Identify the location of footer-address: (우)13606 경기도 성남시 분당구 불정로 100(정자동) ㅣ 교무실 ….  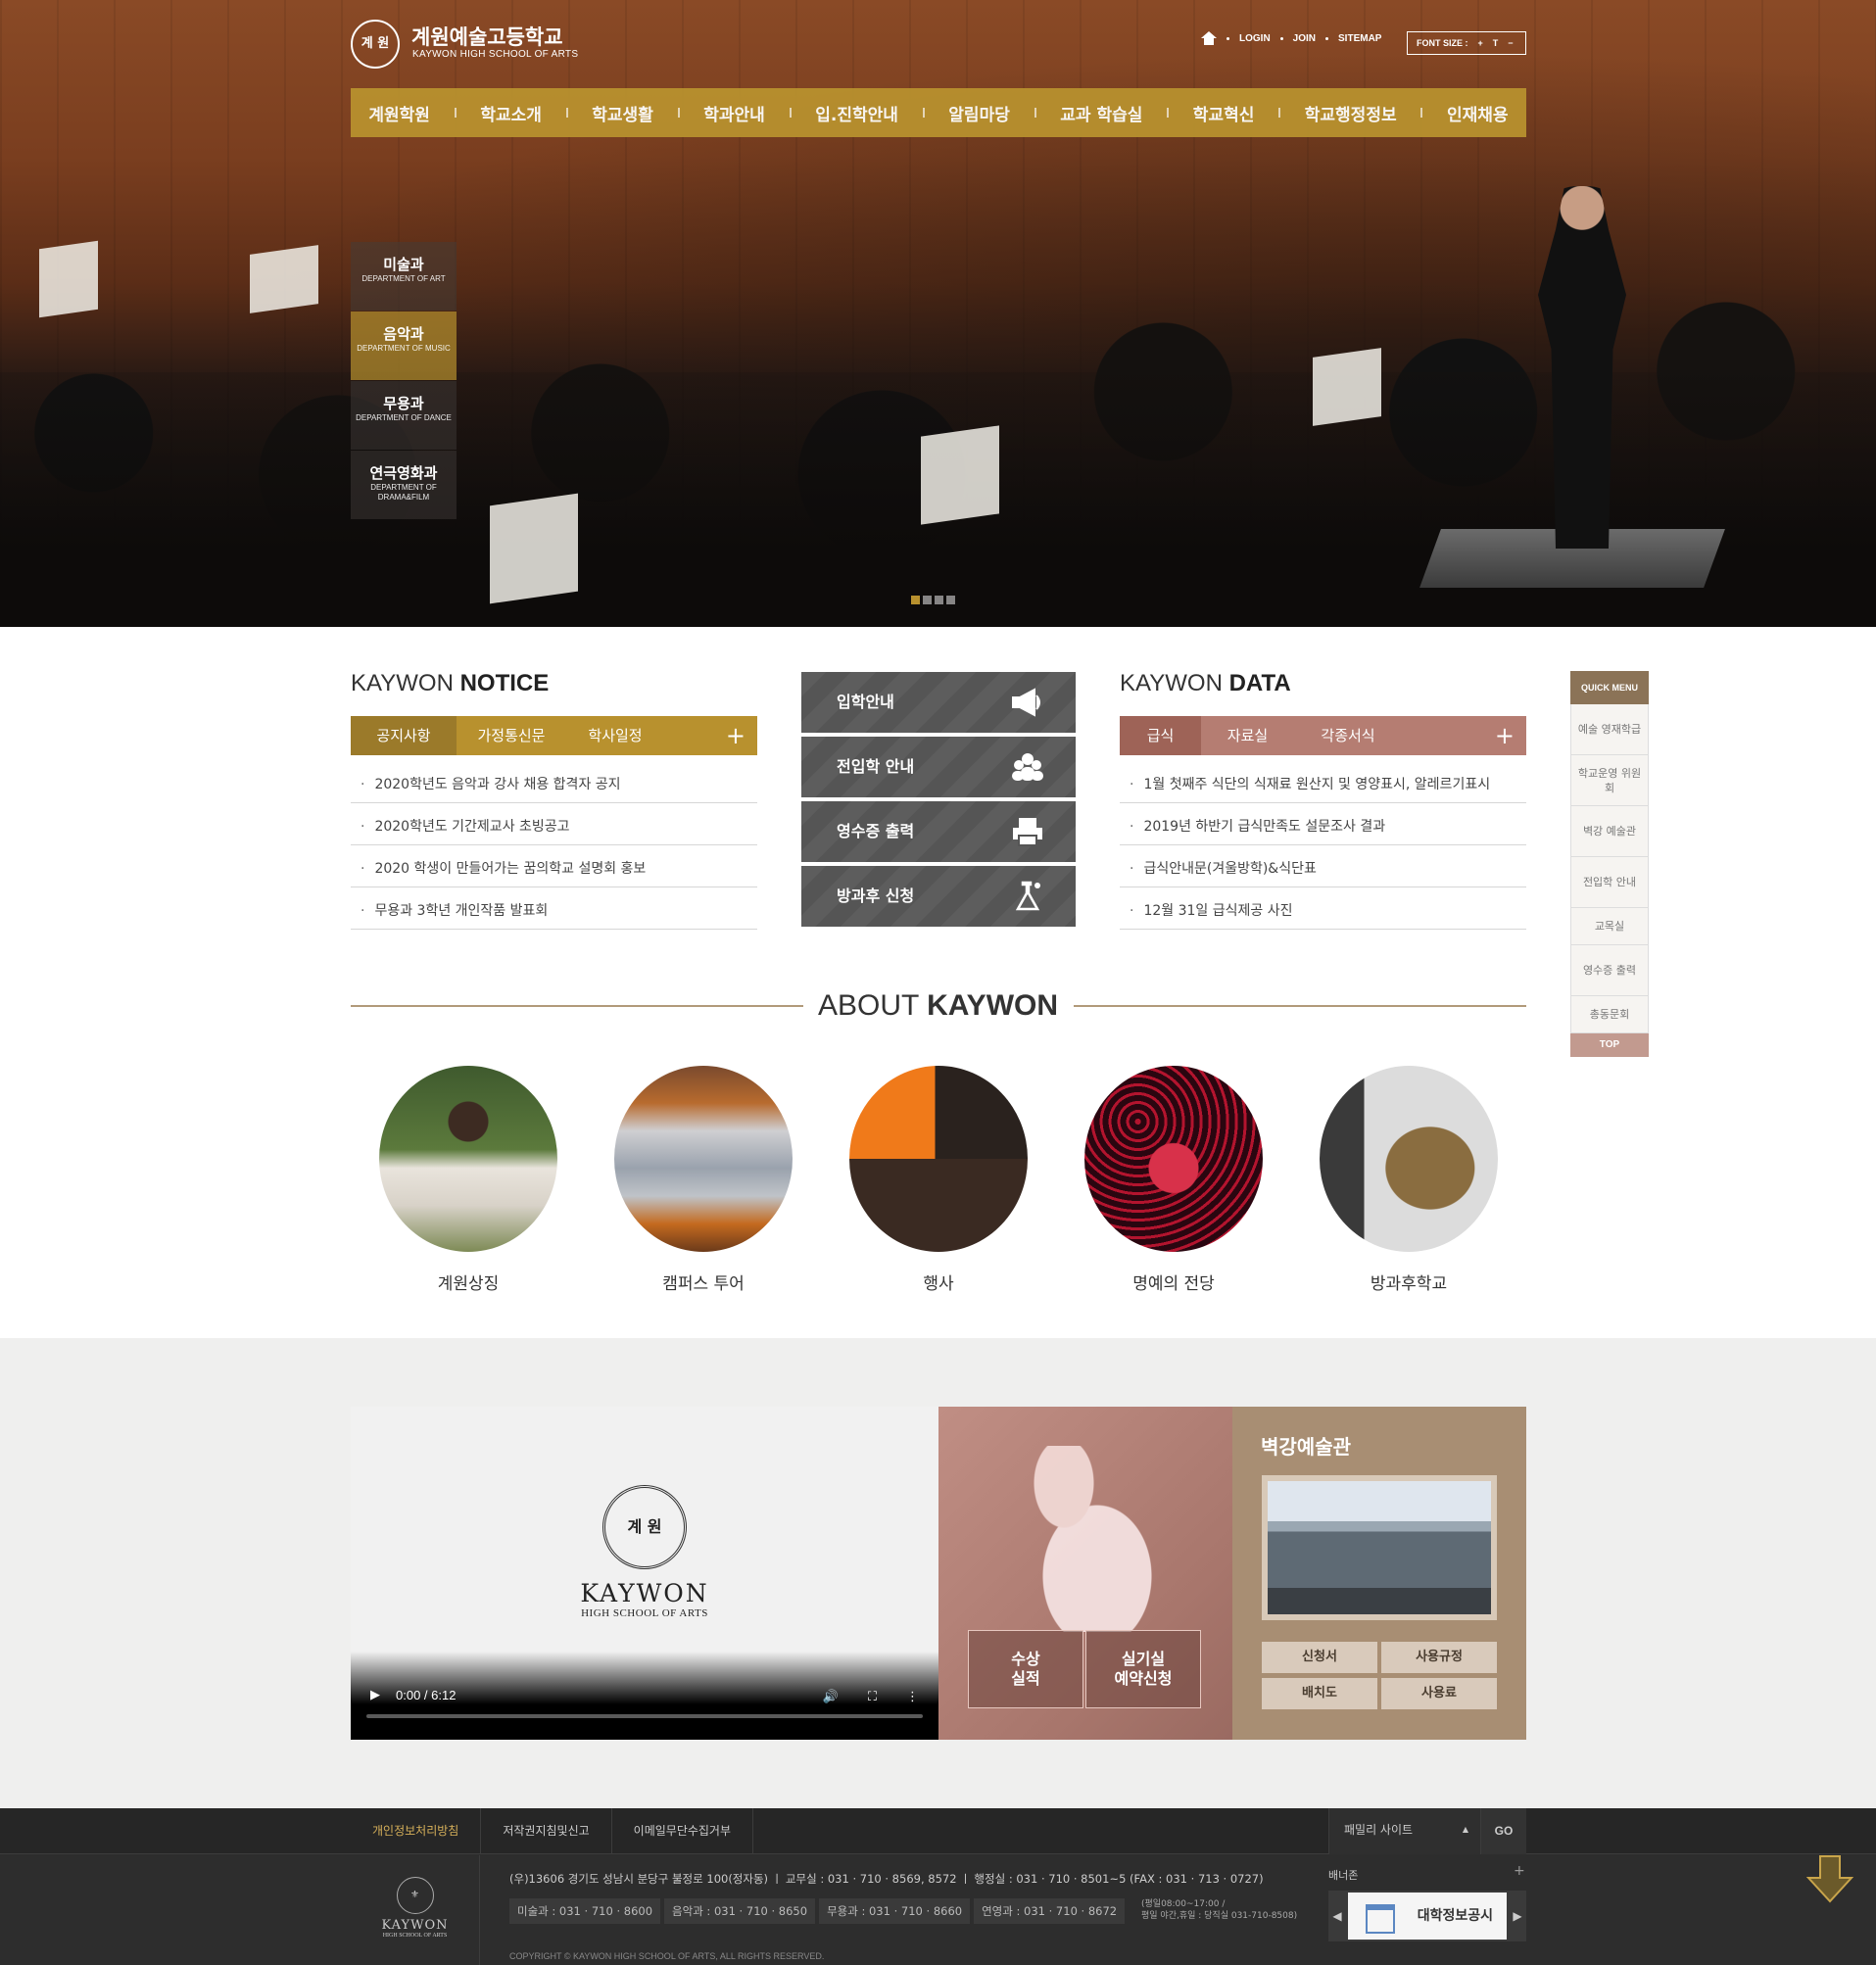
(887, 1879).